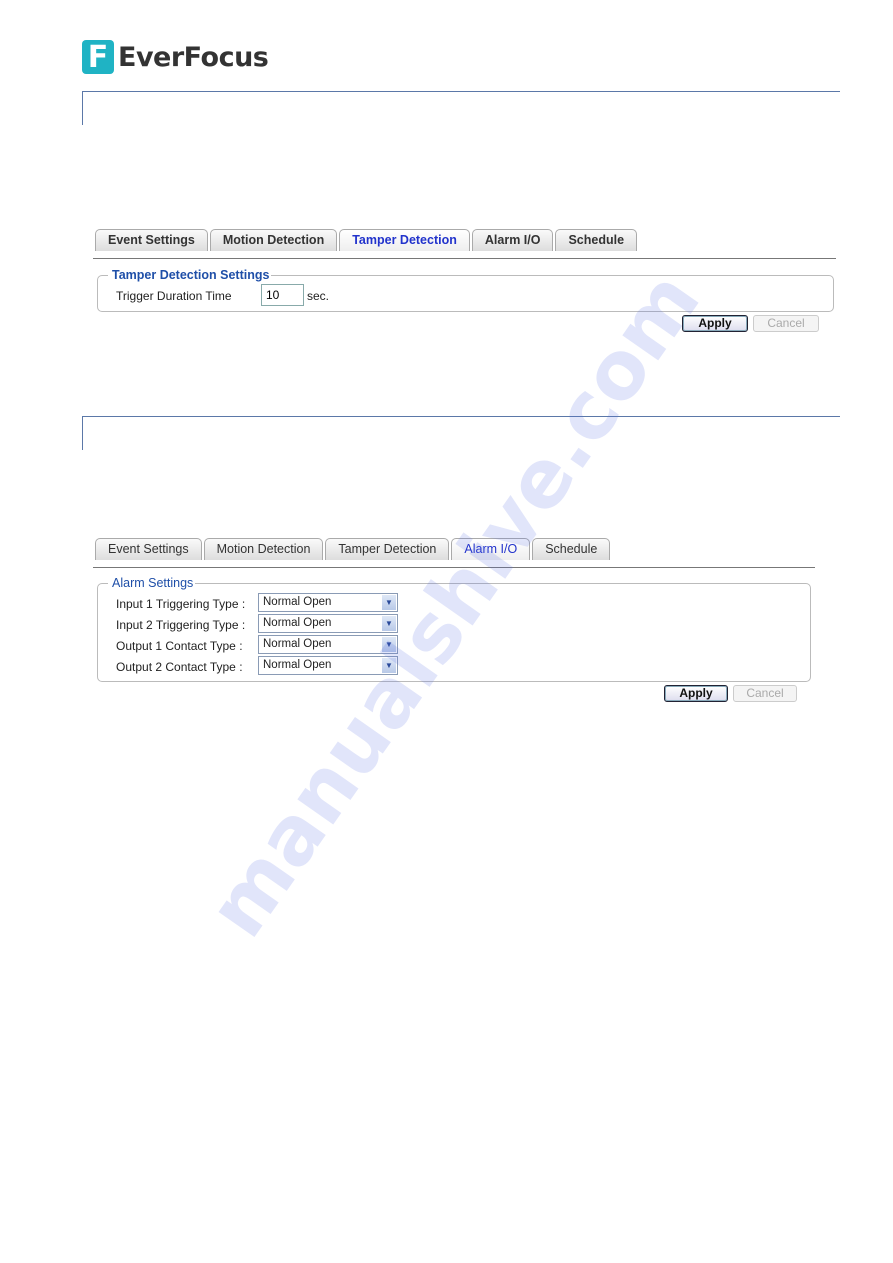 Image resolution: width=893 pixels, height=1263 pixels. What do you see at coordinates (181, 625) in the screenshot?
I see `input2-label: Input 2 Triggering Type :` at bounding box center [181, 625].